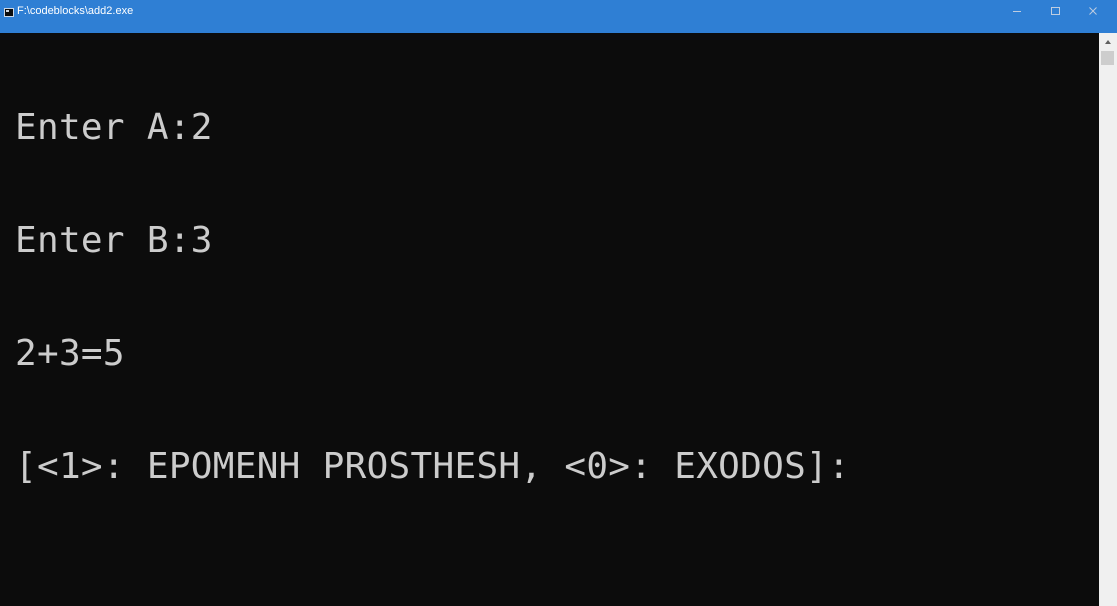 The height and width of the screenshot is (606, 1117). What do you see at coordinates (1108, 41) in the screenshot?
I see `scroll-up-arrow-icon` at bounding box center [1108, 41].